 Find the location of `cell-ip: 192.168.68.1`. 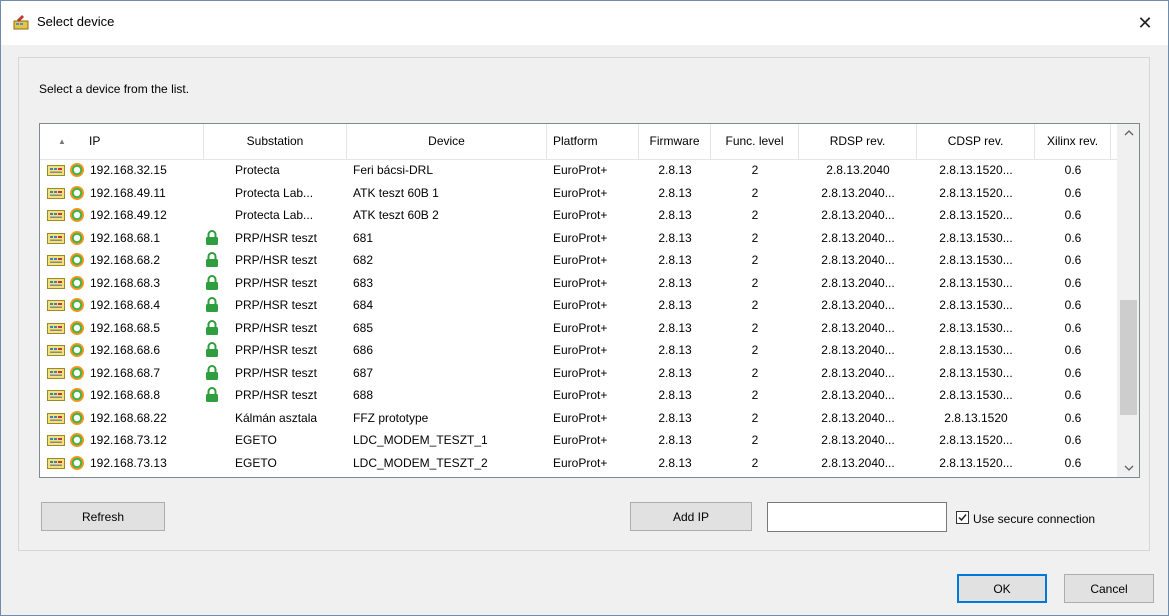

cell-ip: 192.168.68.1 is located at coordinates (125, 237).